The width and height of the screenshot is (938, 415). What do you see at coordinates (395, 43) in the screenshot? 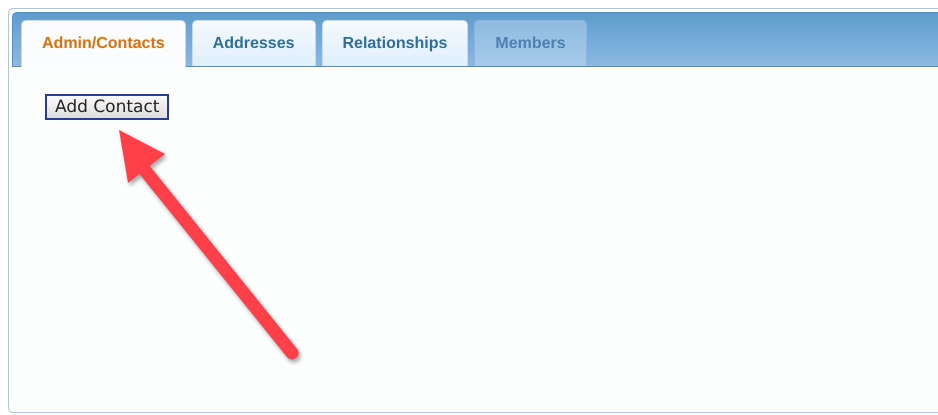
I see `tab: Relationships` at bounding box center [395, 43].